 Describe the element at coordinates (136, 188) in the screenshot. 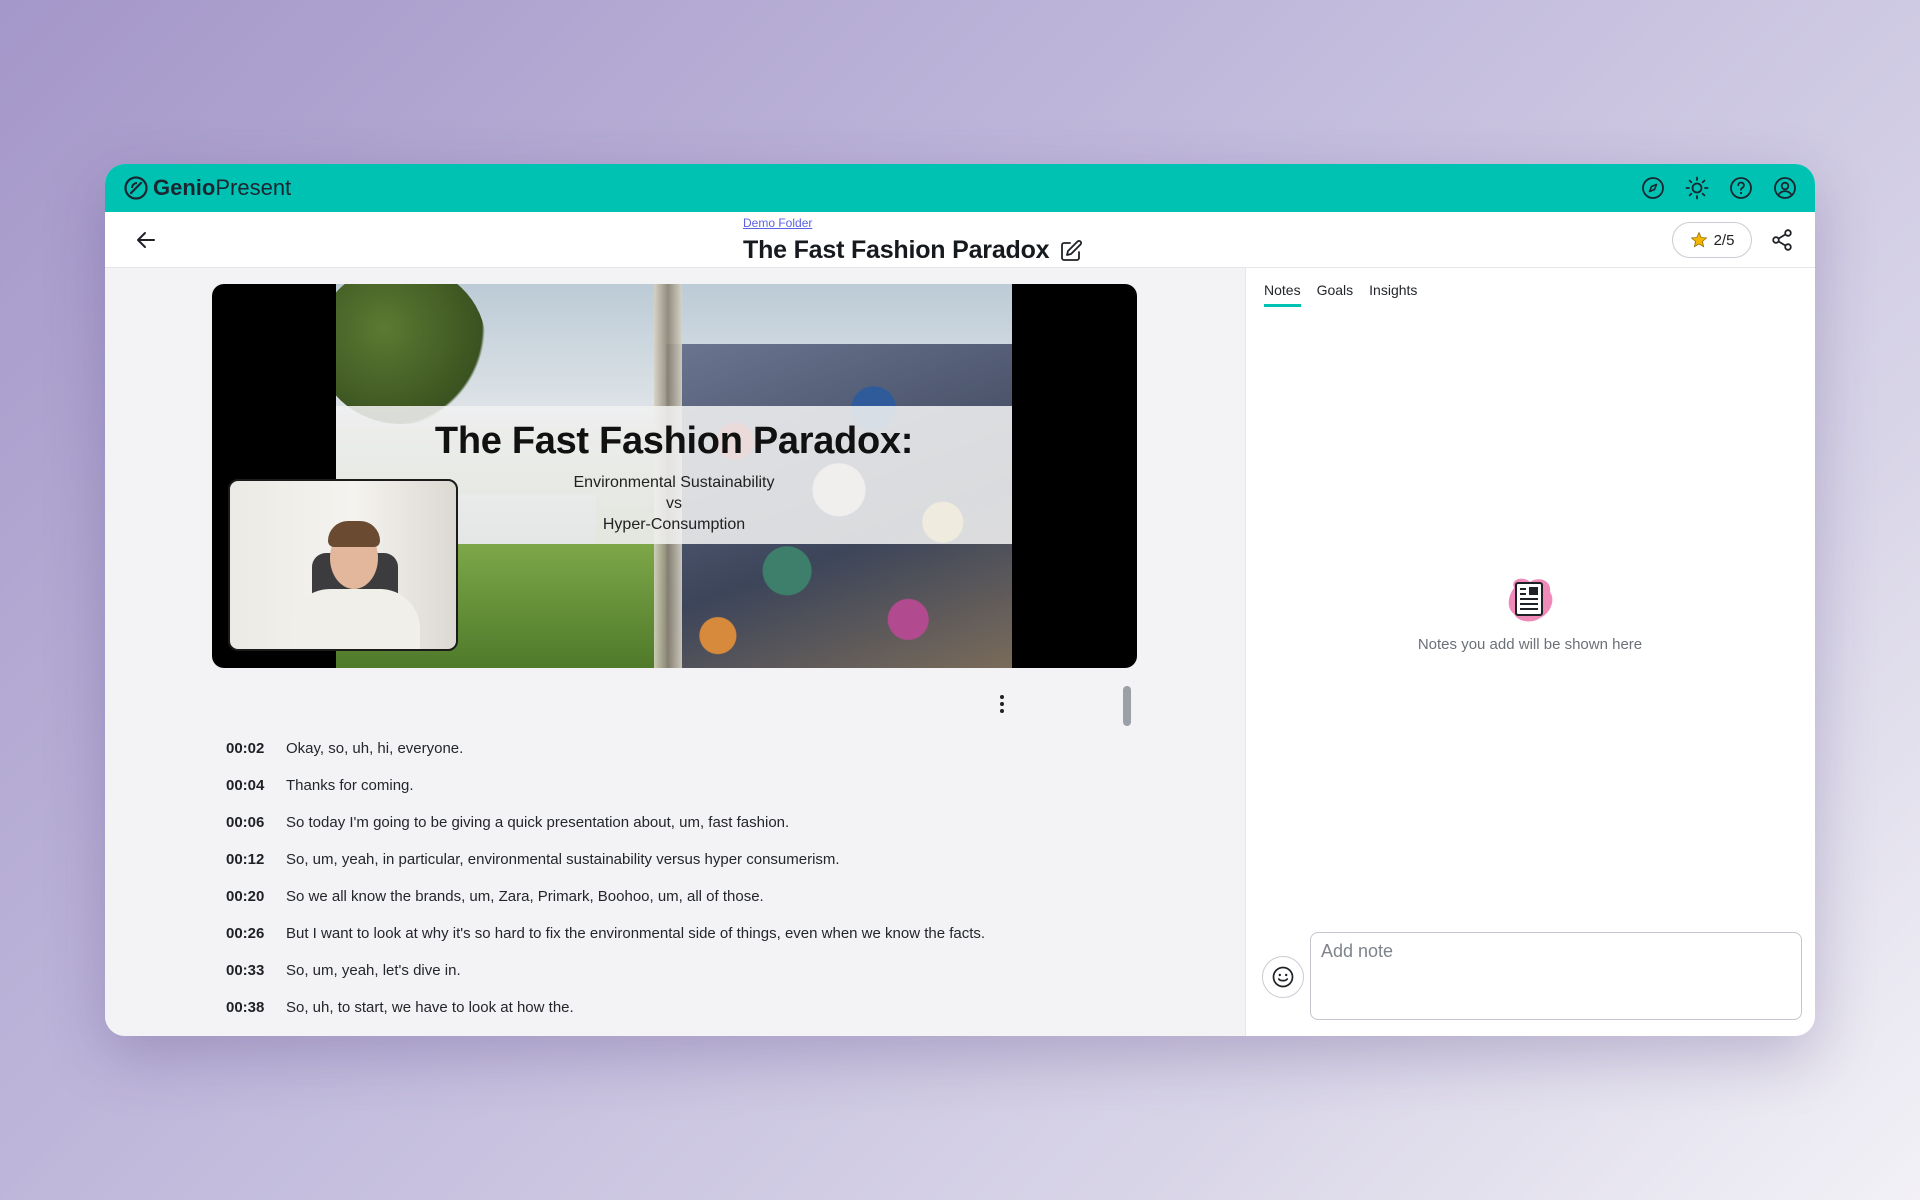

I see `logo-icon` at that location.